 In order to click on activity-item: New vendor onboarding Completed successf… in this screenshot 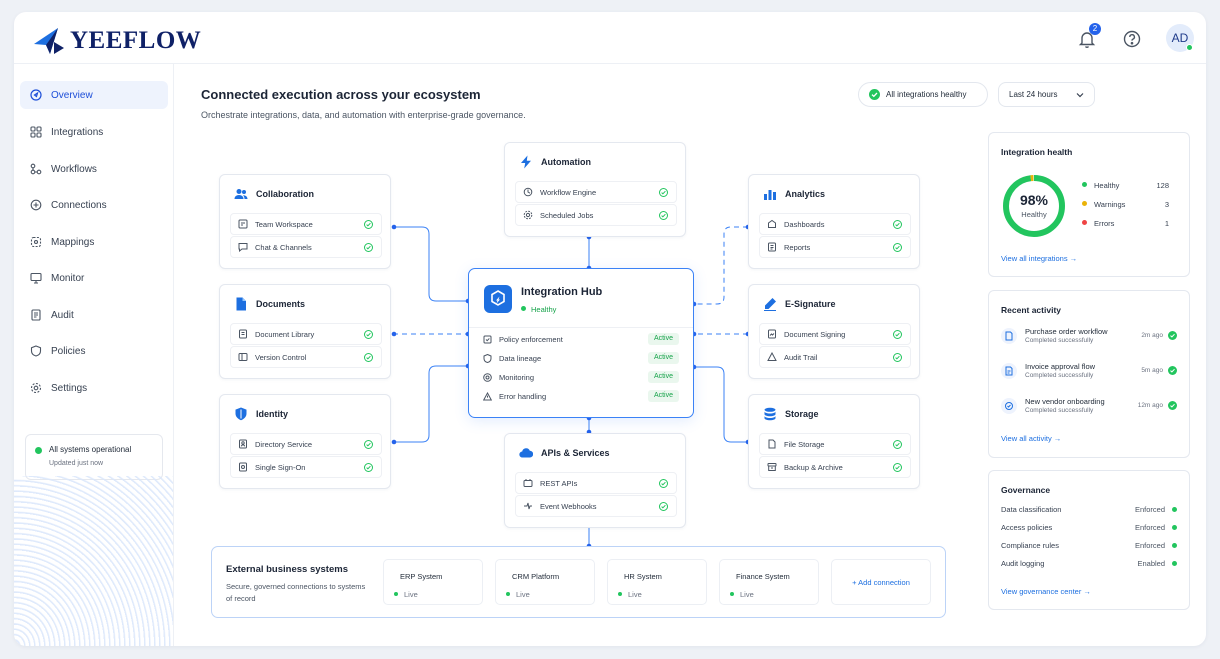, I will do `click(1091, 408)`.